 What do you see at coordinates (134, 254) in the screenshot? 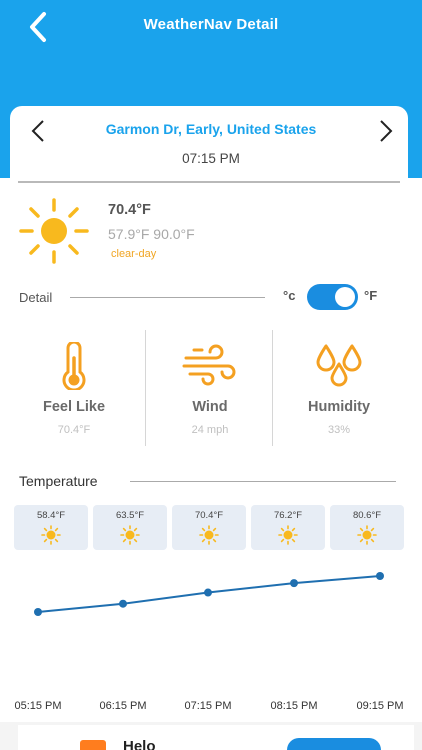
I see `condition-text: clear-day` at bounding box center [134, 254].